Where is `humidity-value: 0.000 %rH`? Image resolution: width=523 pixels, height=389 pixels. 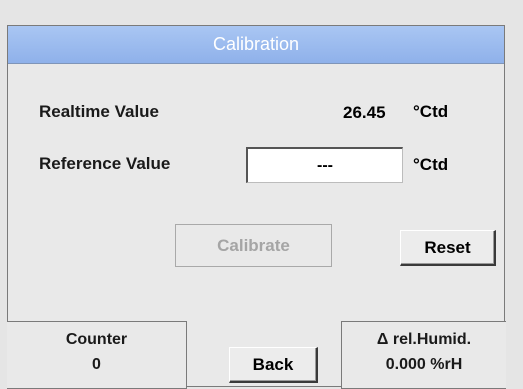
humidity-value: 0.000 %rH is located at coordinates (424, 364).